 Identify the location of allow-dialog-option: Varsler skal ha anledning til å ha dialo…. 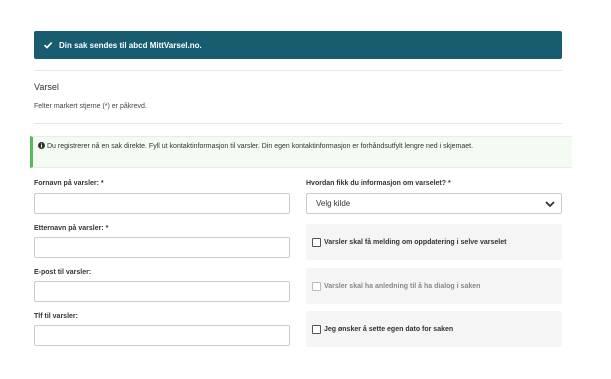
(434, 286).